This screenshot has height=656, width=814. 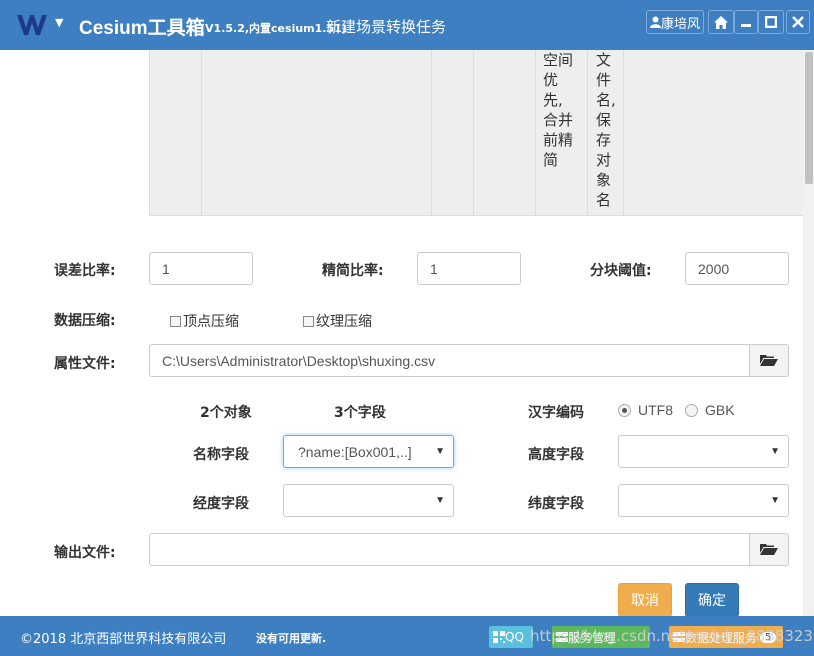 I want to click on user-button: 康培风, so click(x=675, y=22).